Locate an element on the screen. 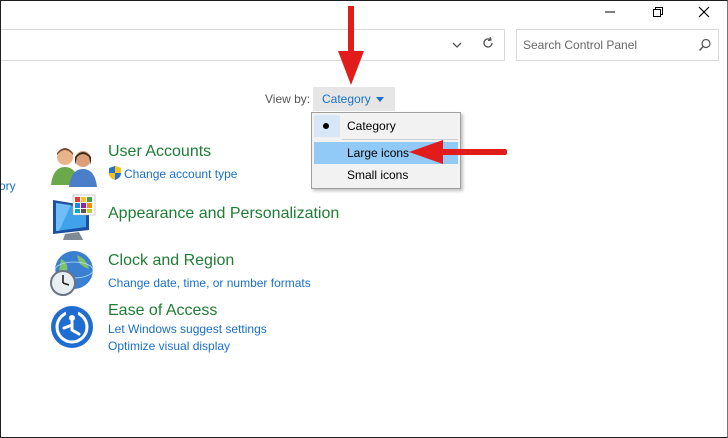  search-box is located at coordinates (617, 45).